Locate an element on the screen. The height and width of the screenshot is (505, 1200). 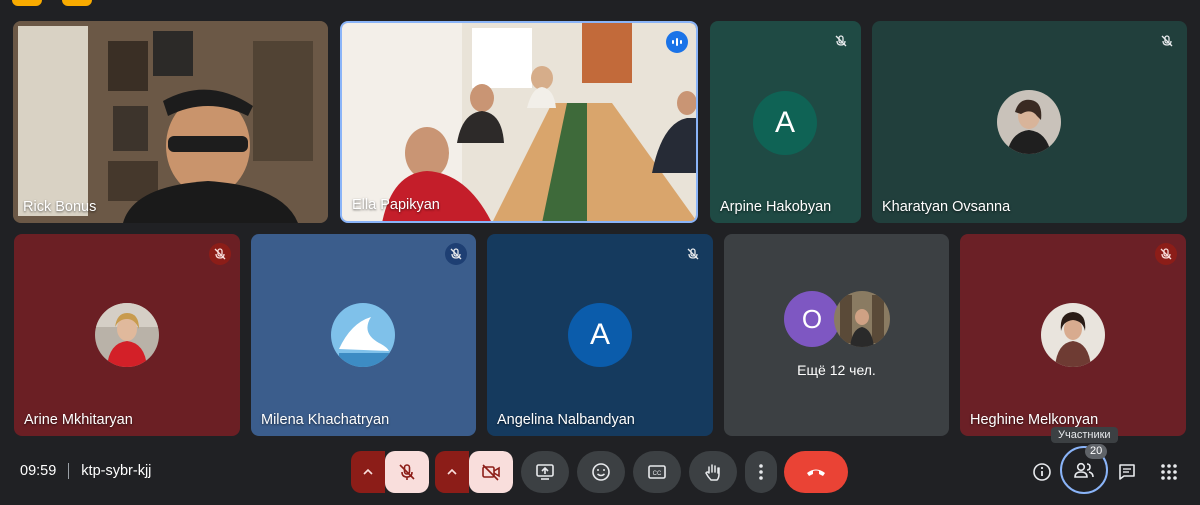
avatar: O is located at coordinates (812, 319).